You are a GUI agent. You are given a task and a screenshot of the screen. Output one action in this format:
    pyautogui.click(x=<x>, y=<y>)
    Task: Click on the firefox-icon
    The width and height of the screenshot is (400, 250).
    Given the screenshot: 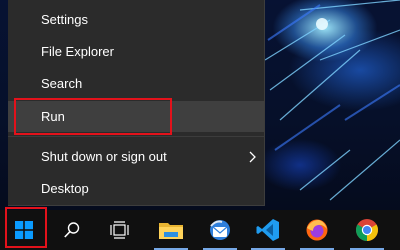 What is the action you would take?
    pyautogui.click(x=317, y=230)
    